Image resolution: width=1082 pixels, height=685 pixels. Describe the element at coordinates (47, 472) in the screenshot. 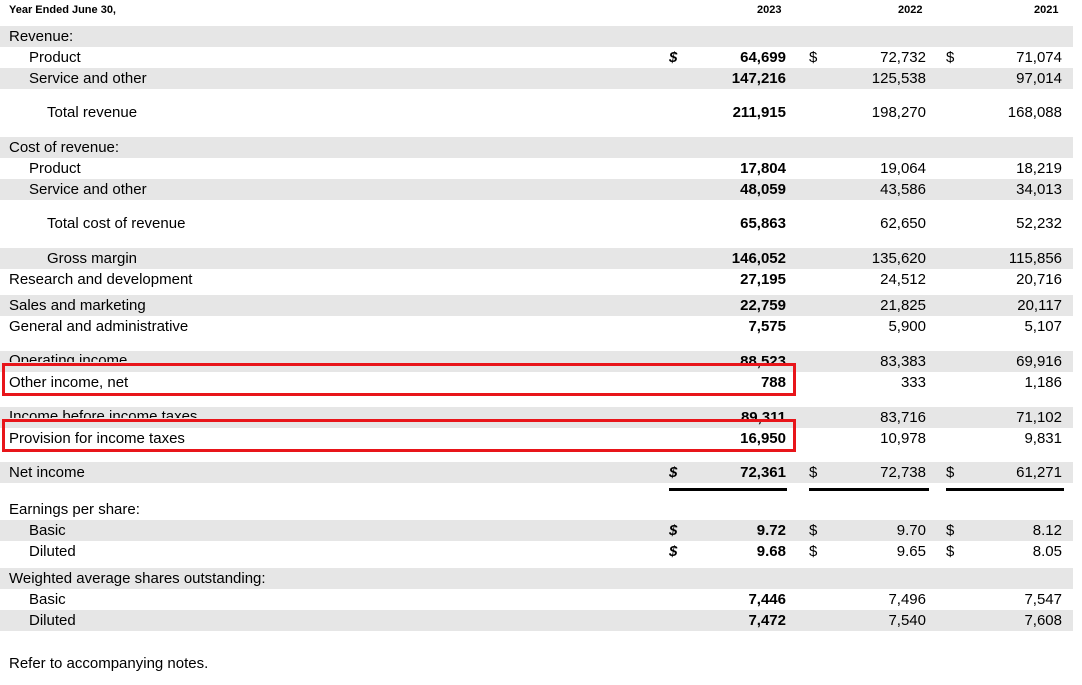

I see `row-label: Net income` at that location.